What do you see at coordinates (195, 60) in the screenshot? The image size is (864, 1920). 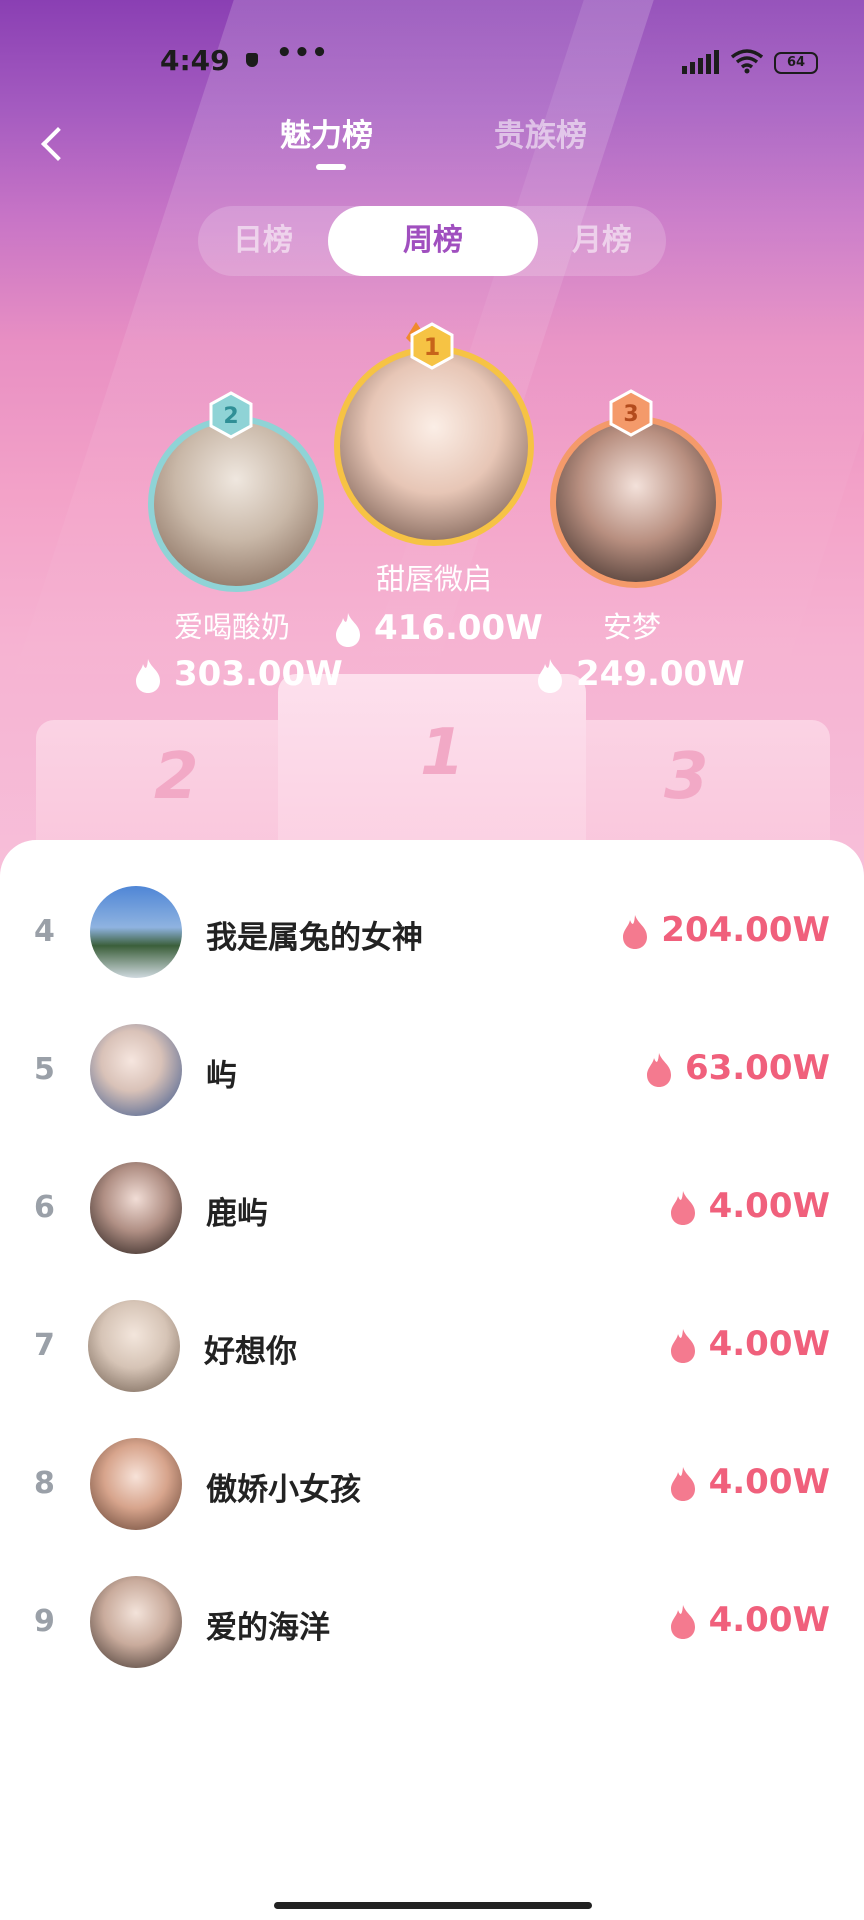 I see `status-time: 4:49` at bounding box center [195, 60].